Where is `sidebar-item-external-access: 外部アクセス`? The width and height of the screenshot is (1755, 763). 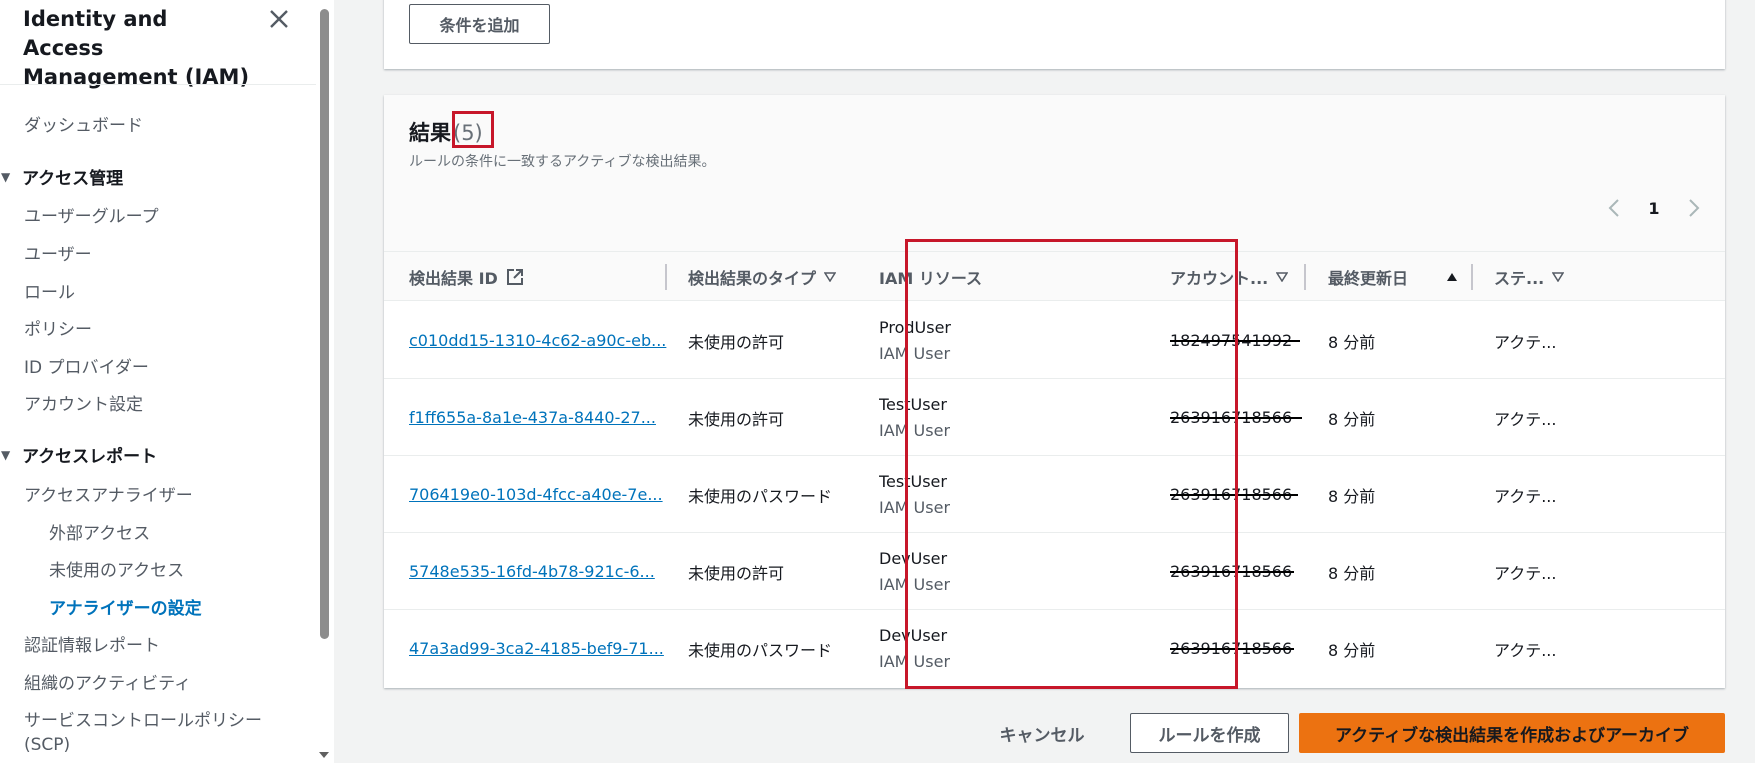 sidebar-item-external-access: 外部アクセス is located at coordinates (99, 531).